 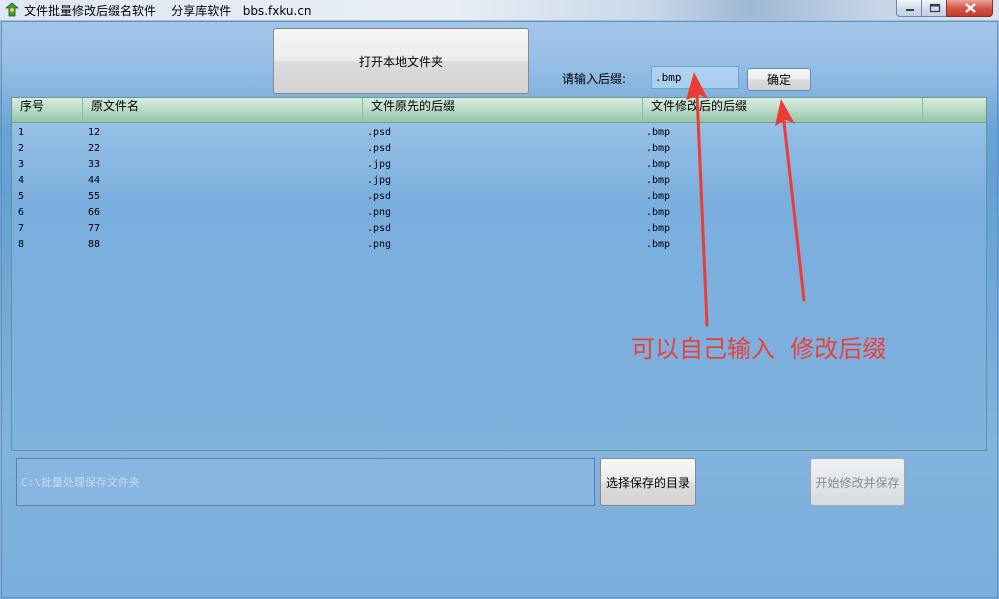 I want to click on title-bar: 文件批量修改后缀名软件 分享库软件 bbs.fxku.cn, so click(x=499, y=10).